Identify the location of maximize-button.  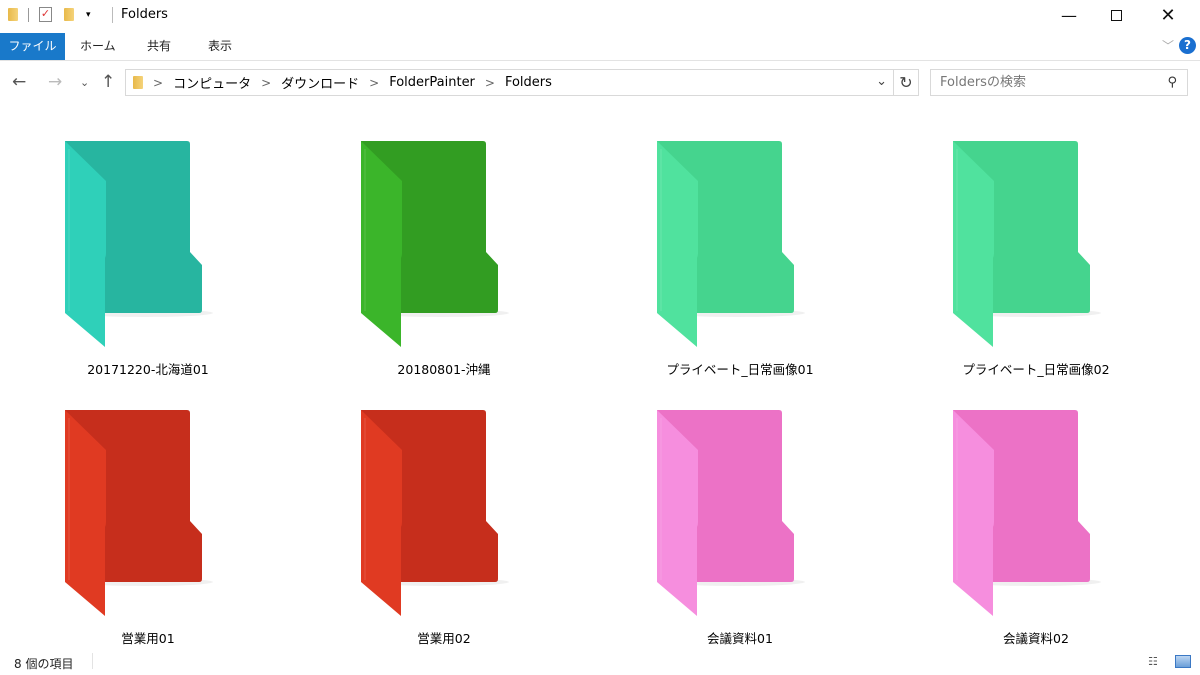
(1116, 15).